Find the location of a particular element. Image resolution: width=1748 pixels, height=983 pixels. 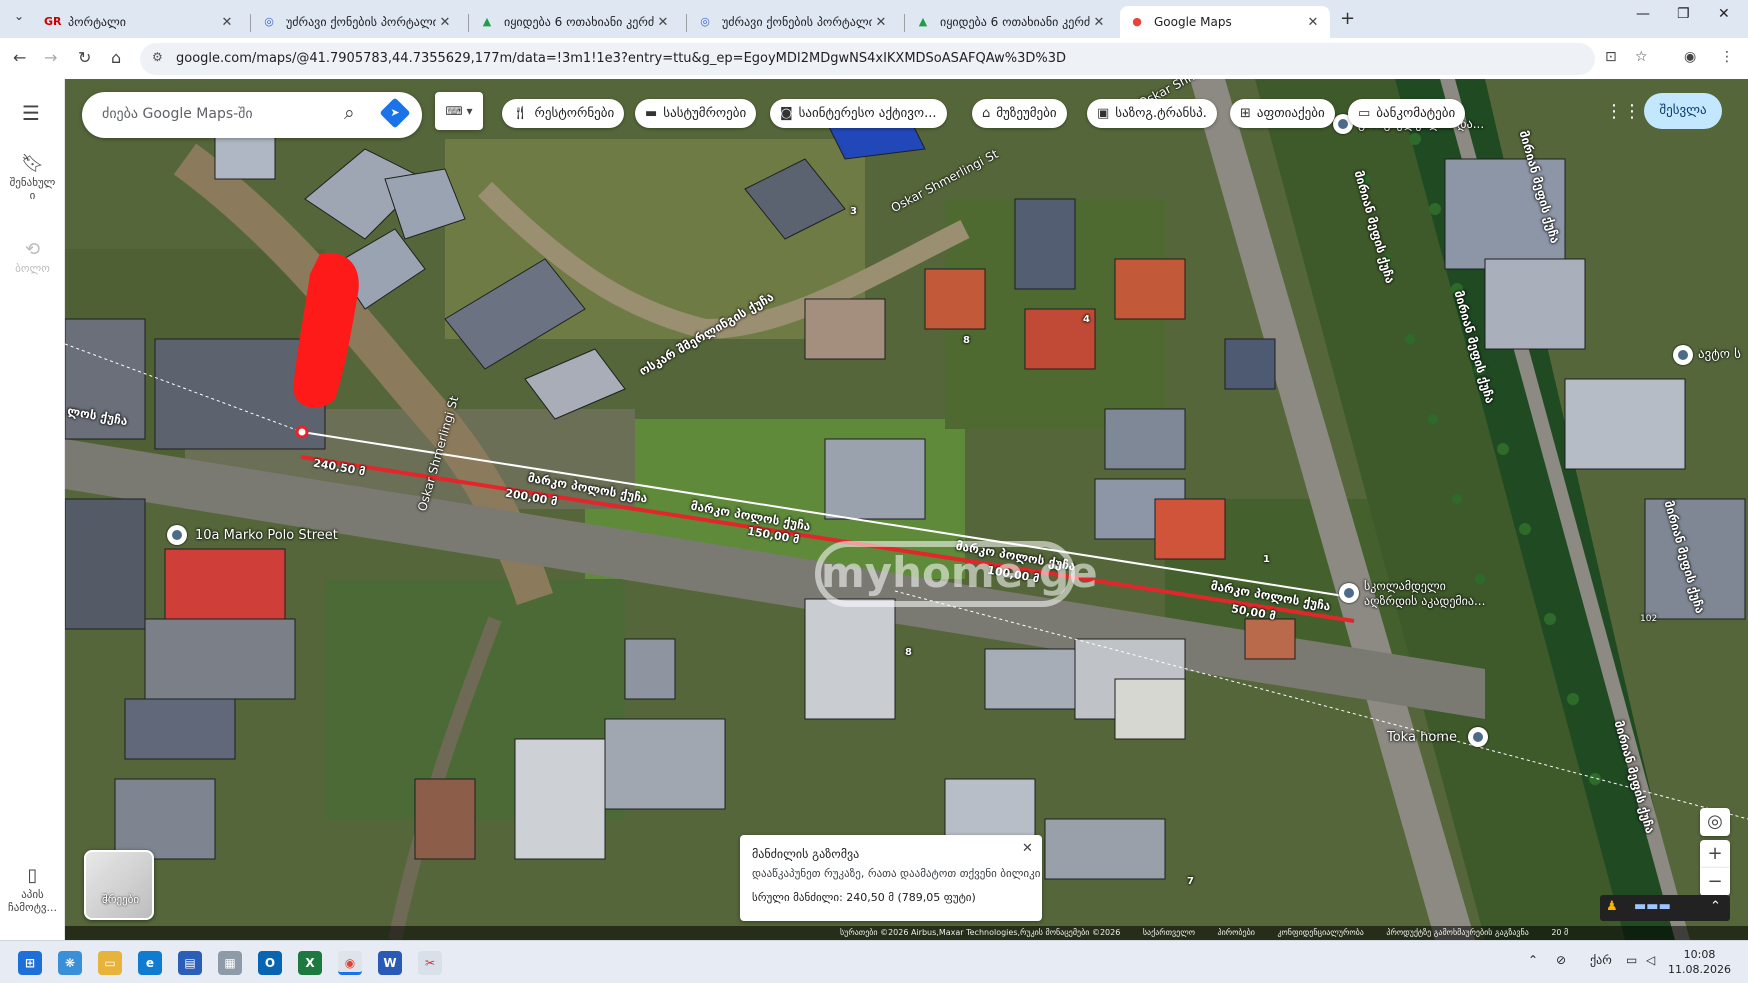

maps-search-box: ძიება Google Maps-ში ⌕ ➤ is located at coordinates (252, 115).